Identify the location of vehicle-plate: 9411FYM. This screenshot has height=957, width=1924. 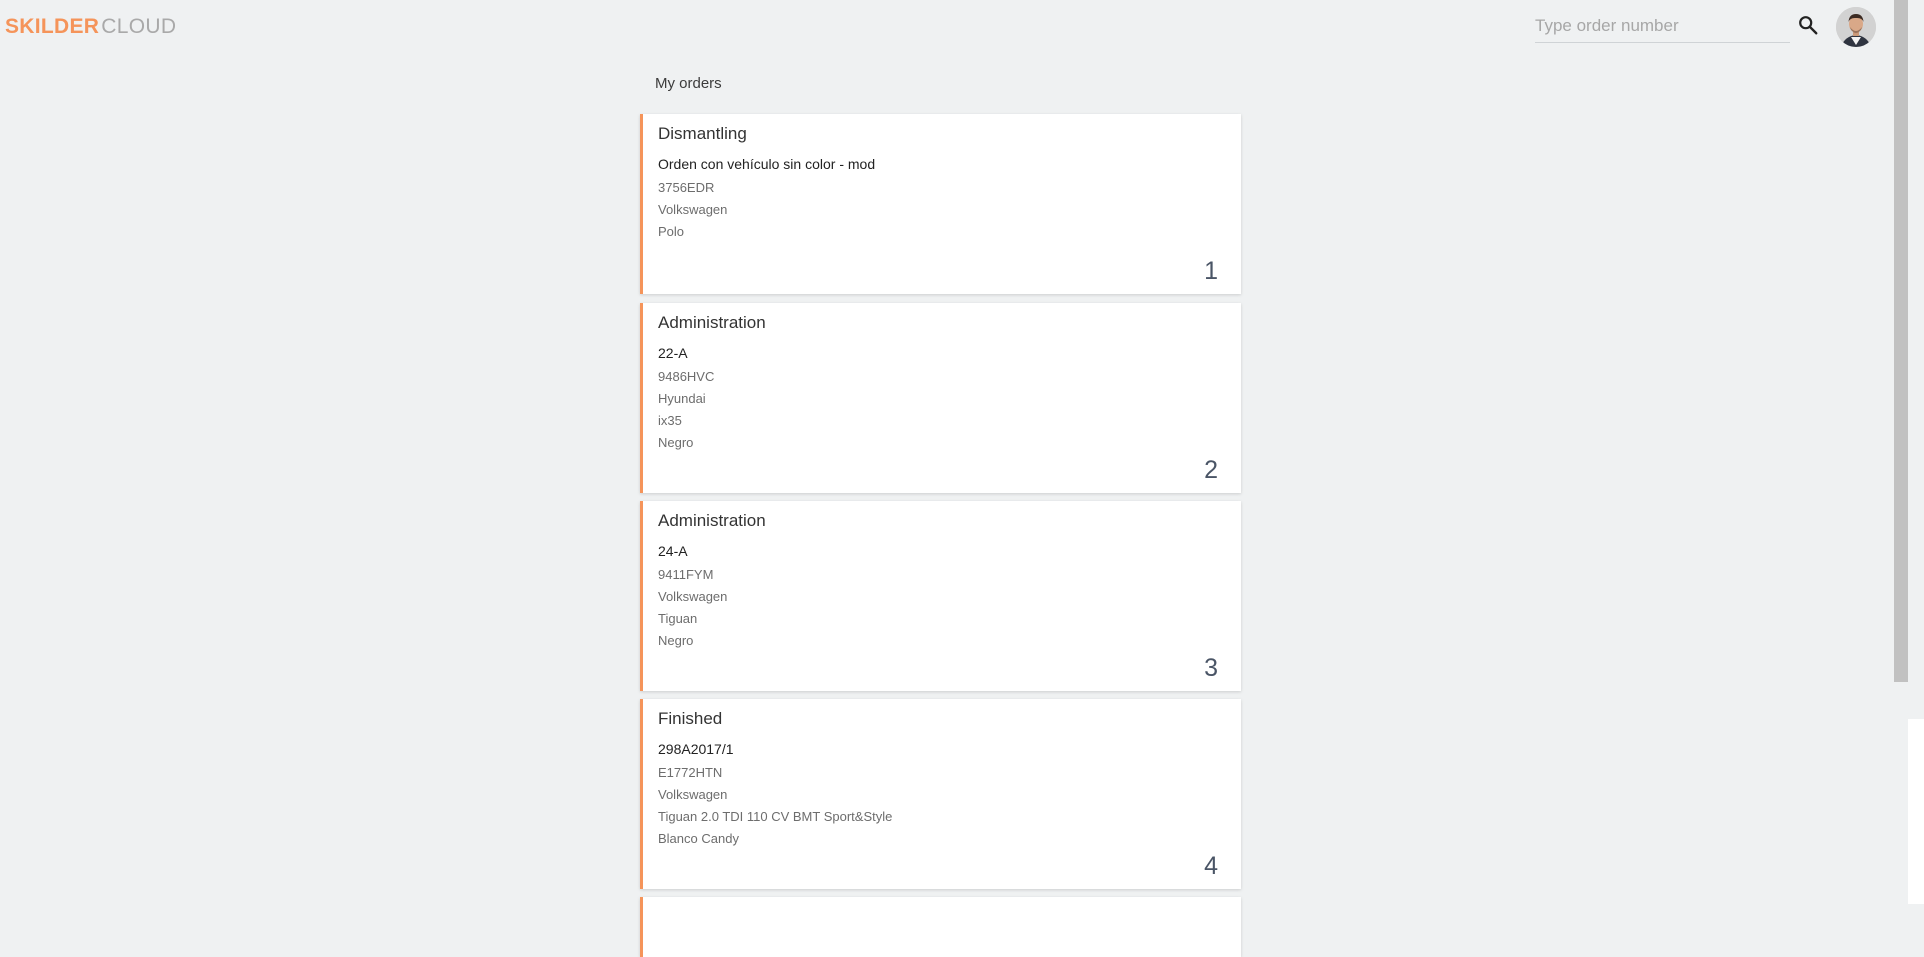
(686, 574).